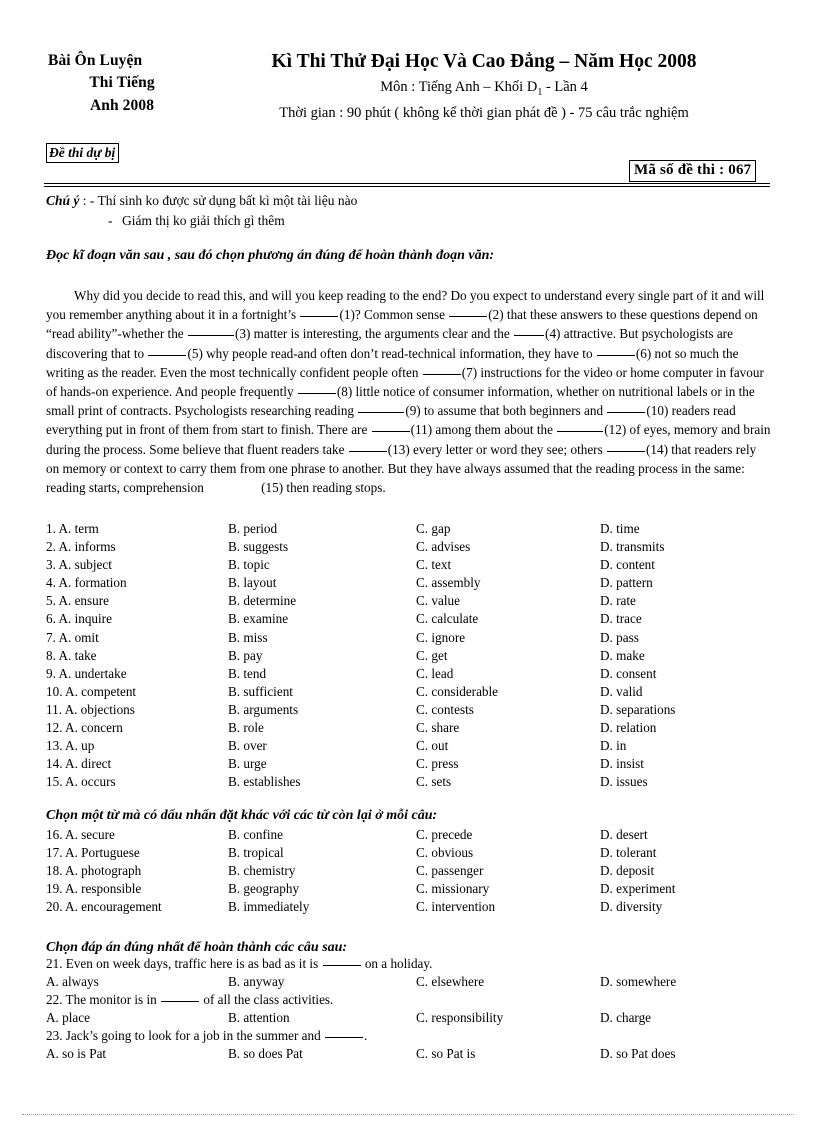  Describe the element at coordinates (93, 853) in the screenshot. I see `stress-option-a: 17. A. Portuguese` at that location.